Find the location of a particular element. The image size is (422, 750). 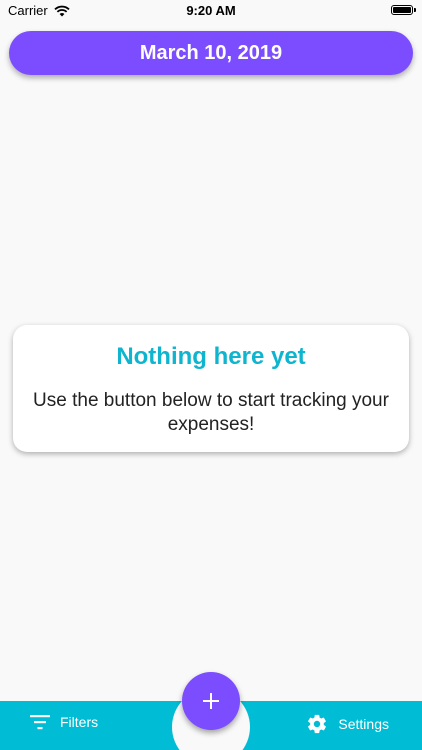

date-label: March 10, 2019 is located at coordinates (211, 52).